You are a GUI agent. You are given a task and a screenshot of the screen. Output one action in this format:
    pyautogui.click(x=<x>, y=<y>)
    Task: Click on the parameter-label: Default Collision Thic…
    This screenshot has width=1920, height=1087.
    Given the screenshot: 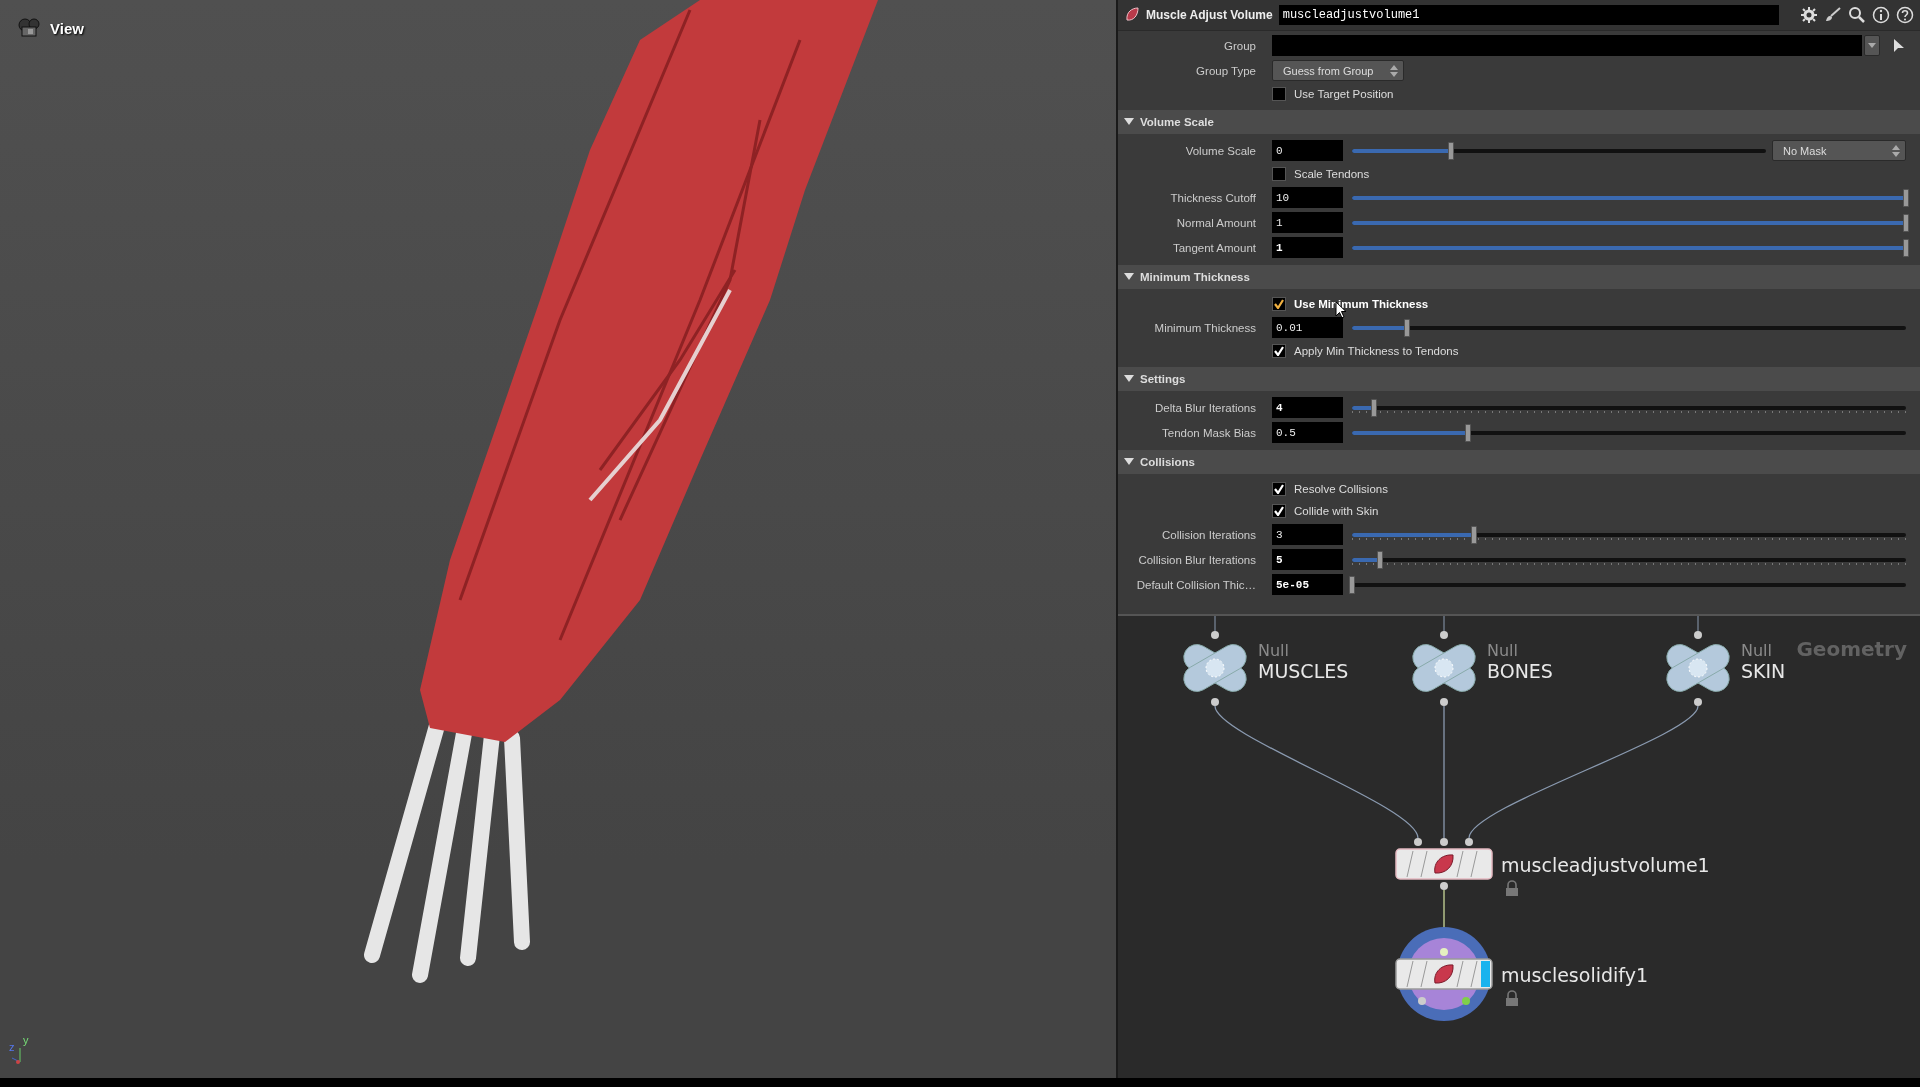 What is the action you would take?
    pyautogui.click(x=1195, y=584)
    